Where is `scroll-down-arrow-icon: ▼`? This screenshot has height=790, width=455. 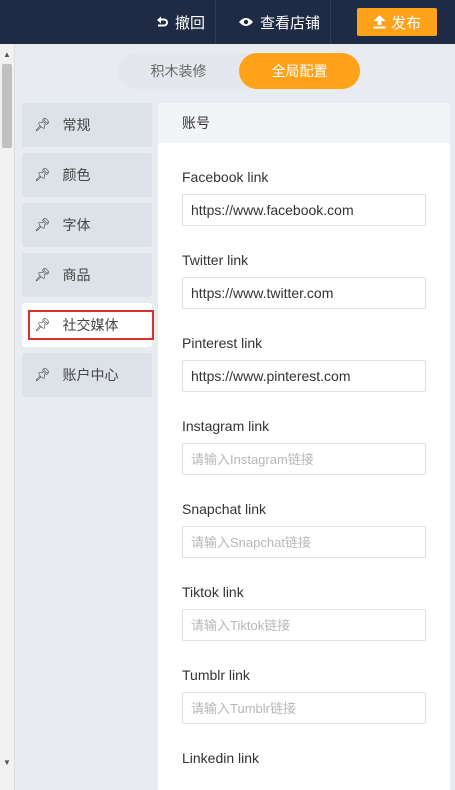 scroll-down-arrow-icon: ▼ is located at coordinates (7, 762).